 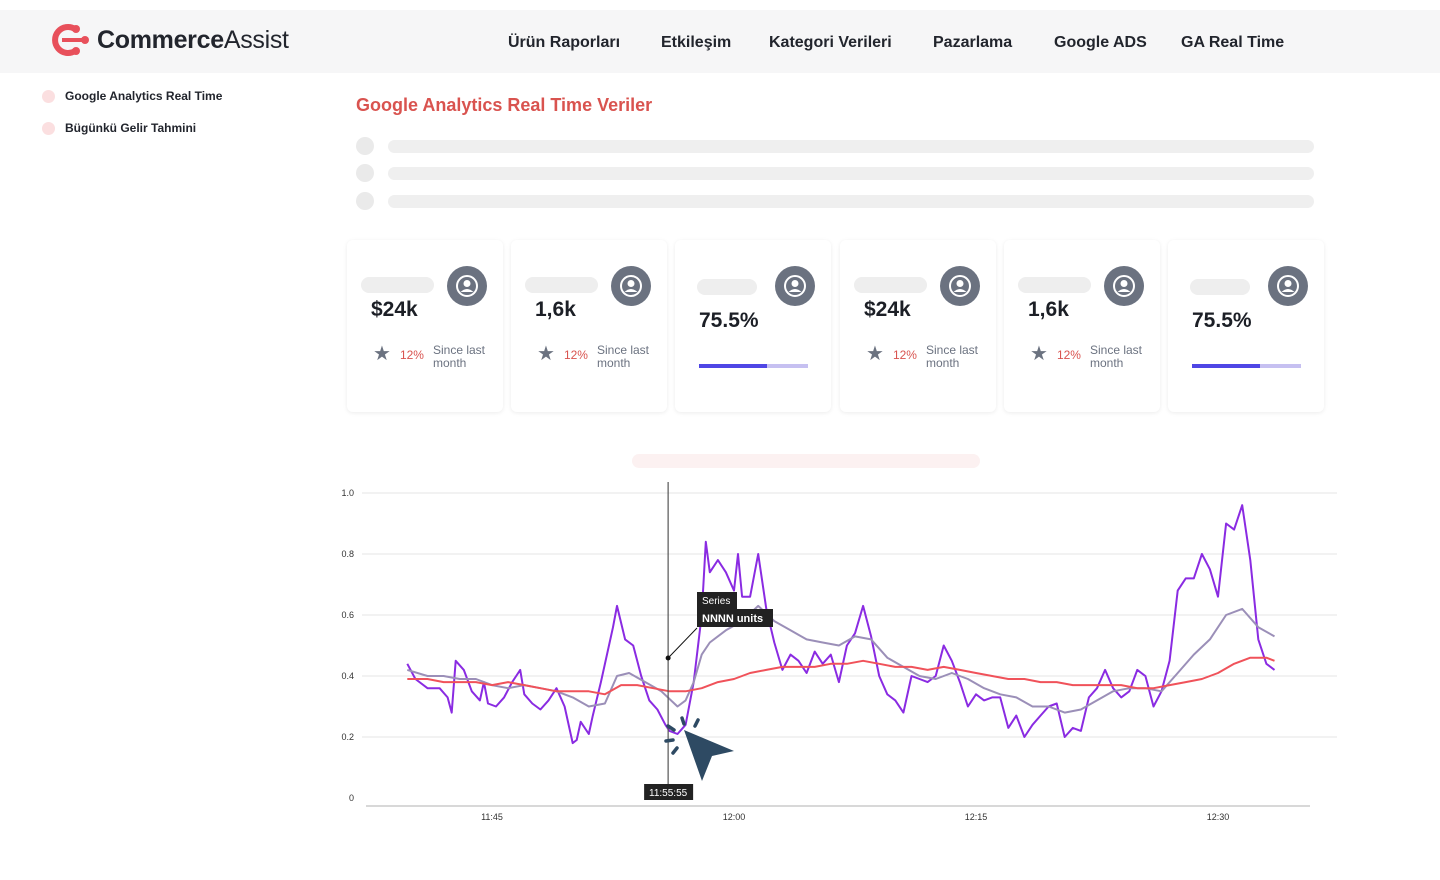 I want to click on y-tick-label: 0.8, so click(x=347, y=554).